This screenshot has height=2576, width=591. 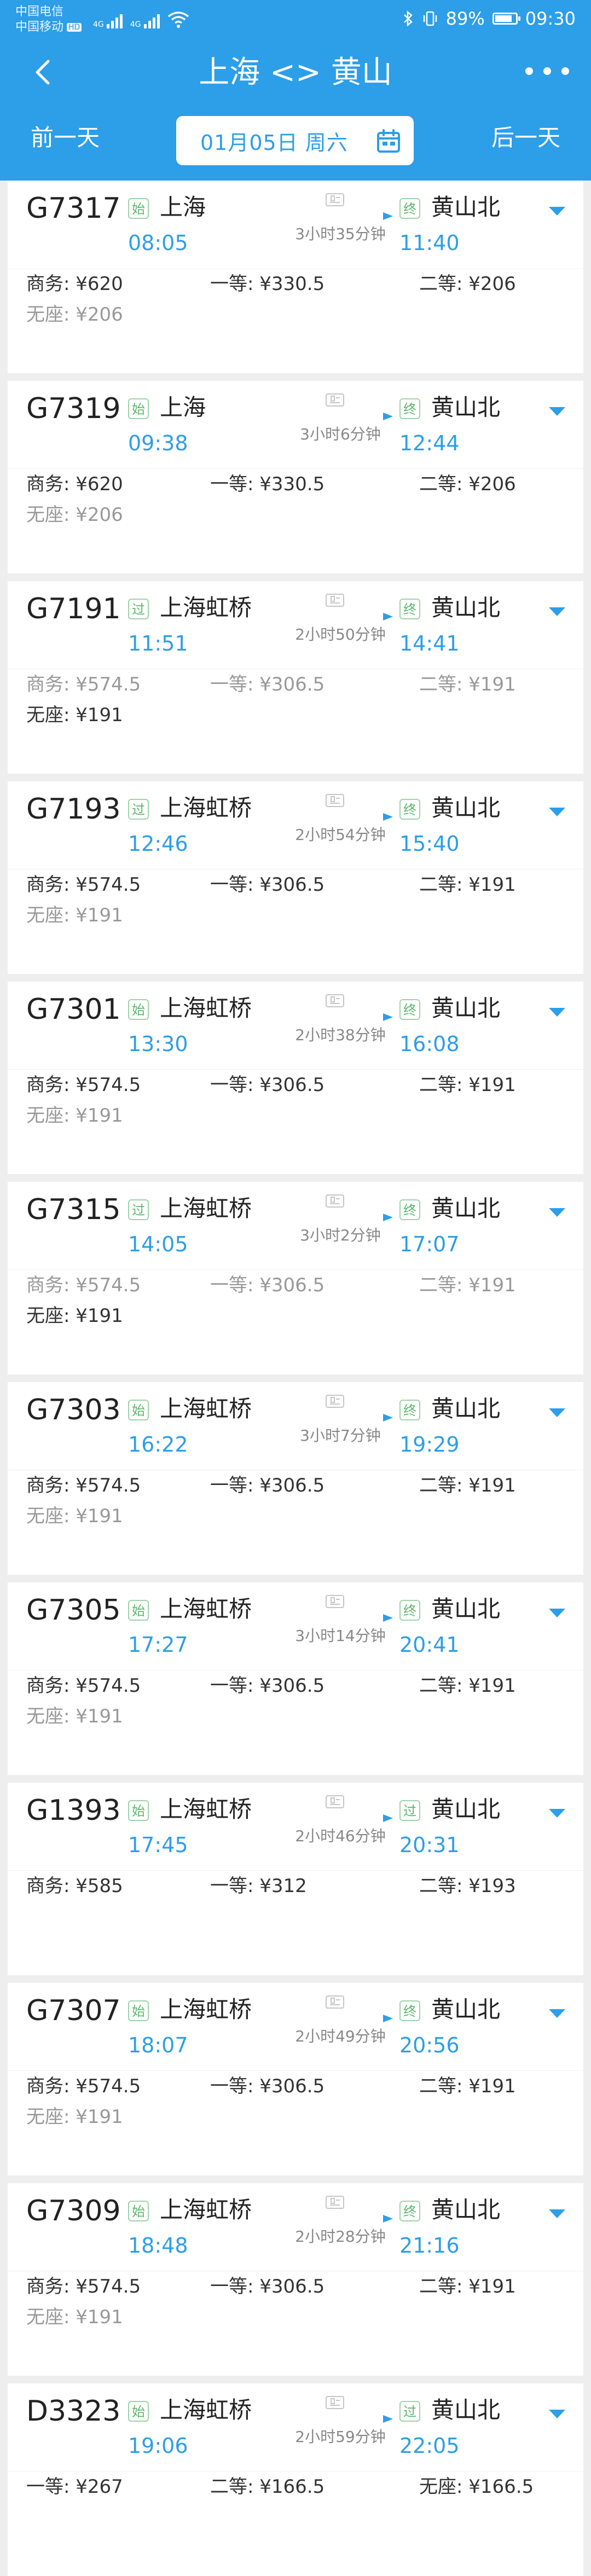 What do you see at coordinates (65, 137) in the screenshot?
I see `prev-day-button: 前一天` at bounding box center [65, 137].